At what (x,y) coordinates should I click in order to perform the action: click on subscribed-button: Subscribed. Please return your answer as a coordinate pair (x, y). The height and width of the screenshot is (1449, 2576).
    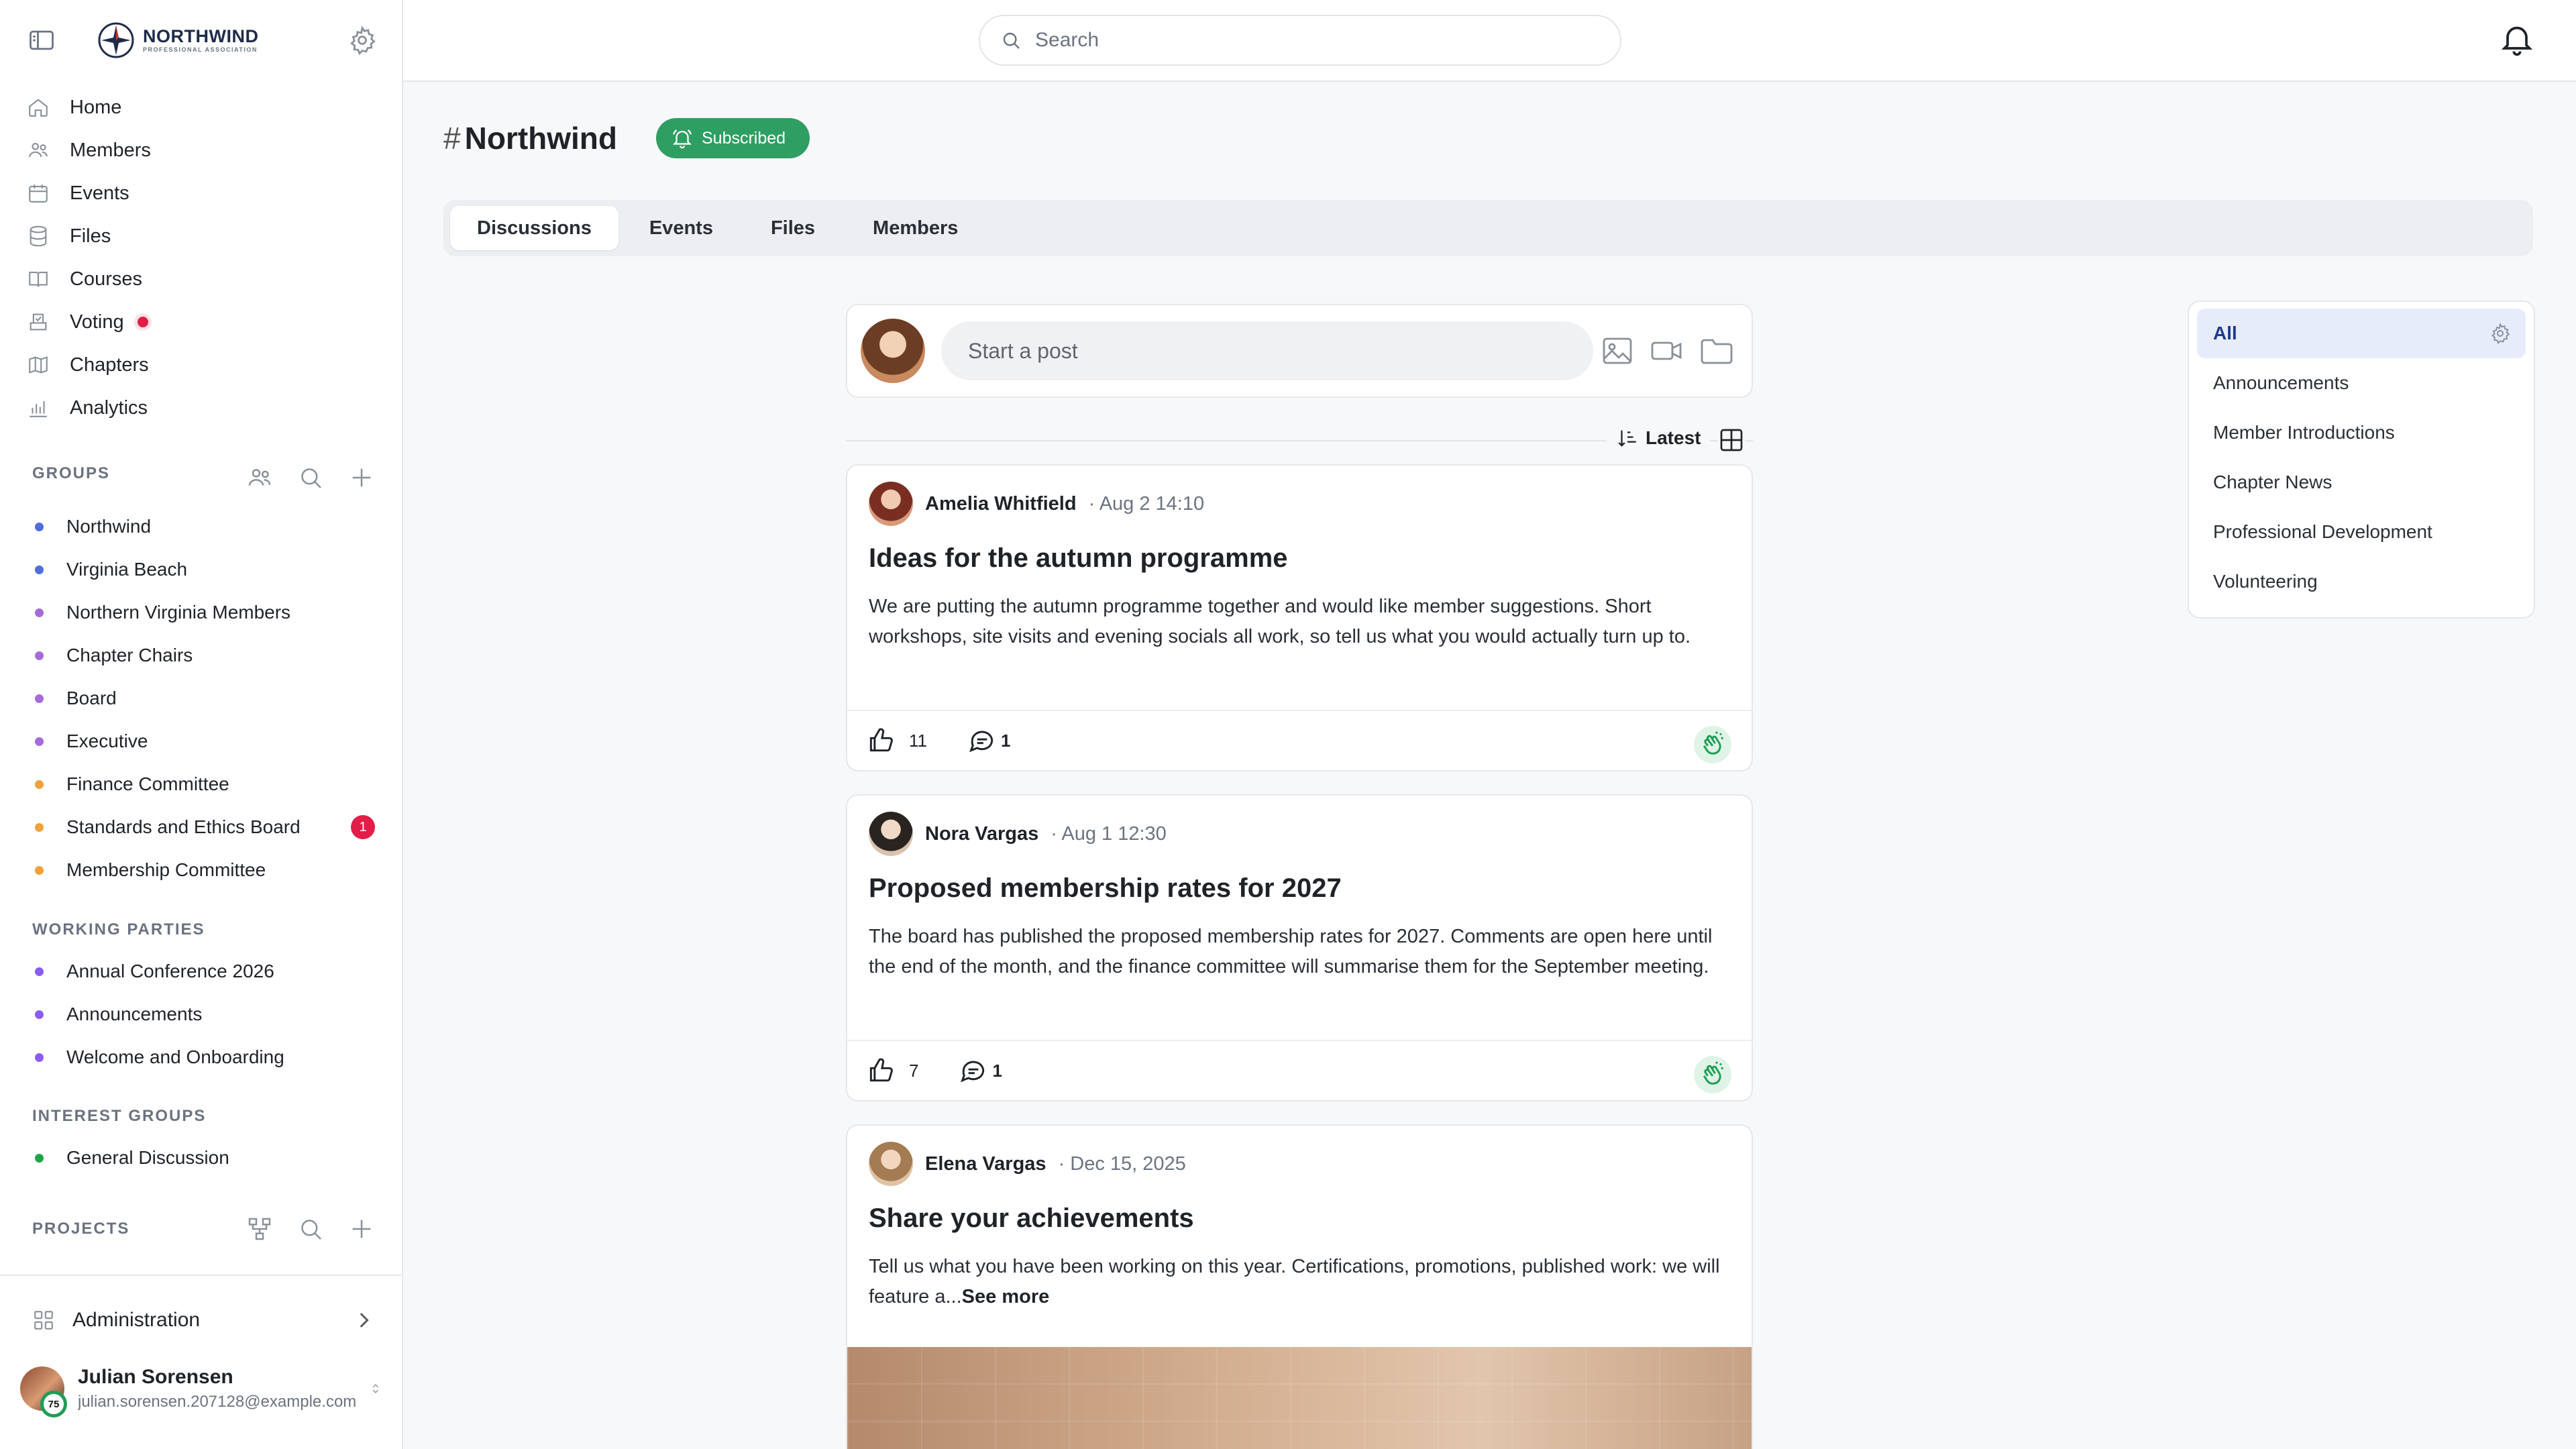
    Looking at the image, I should click on (733, 138).